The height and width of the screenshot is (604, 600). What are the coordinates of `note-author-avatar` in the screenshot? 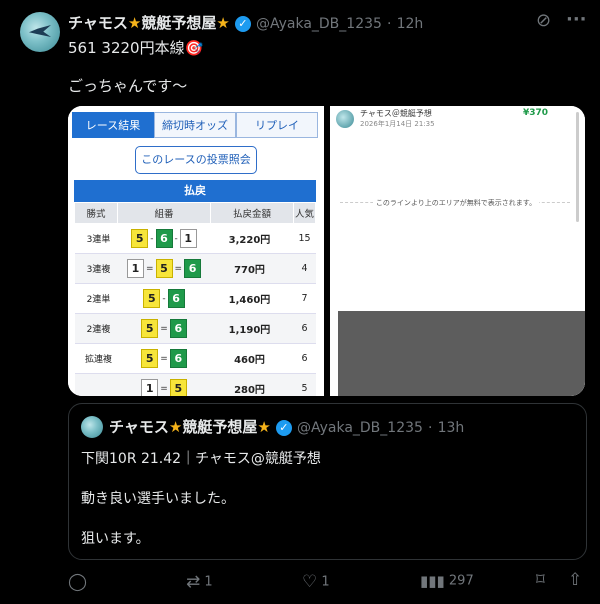 It's located at (345, 119).